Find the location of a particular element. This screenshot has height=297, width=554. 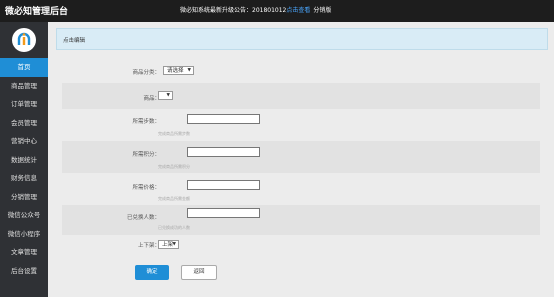

participants-label: 已兑换人数： is located at coordinates (143, 218).